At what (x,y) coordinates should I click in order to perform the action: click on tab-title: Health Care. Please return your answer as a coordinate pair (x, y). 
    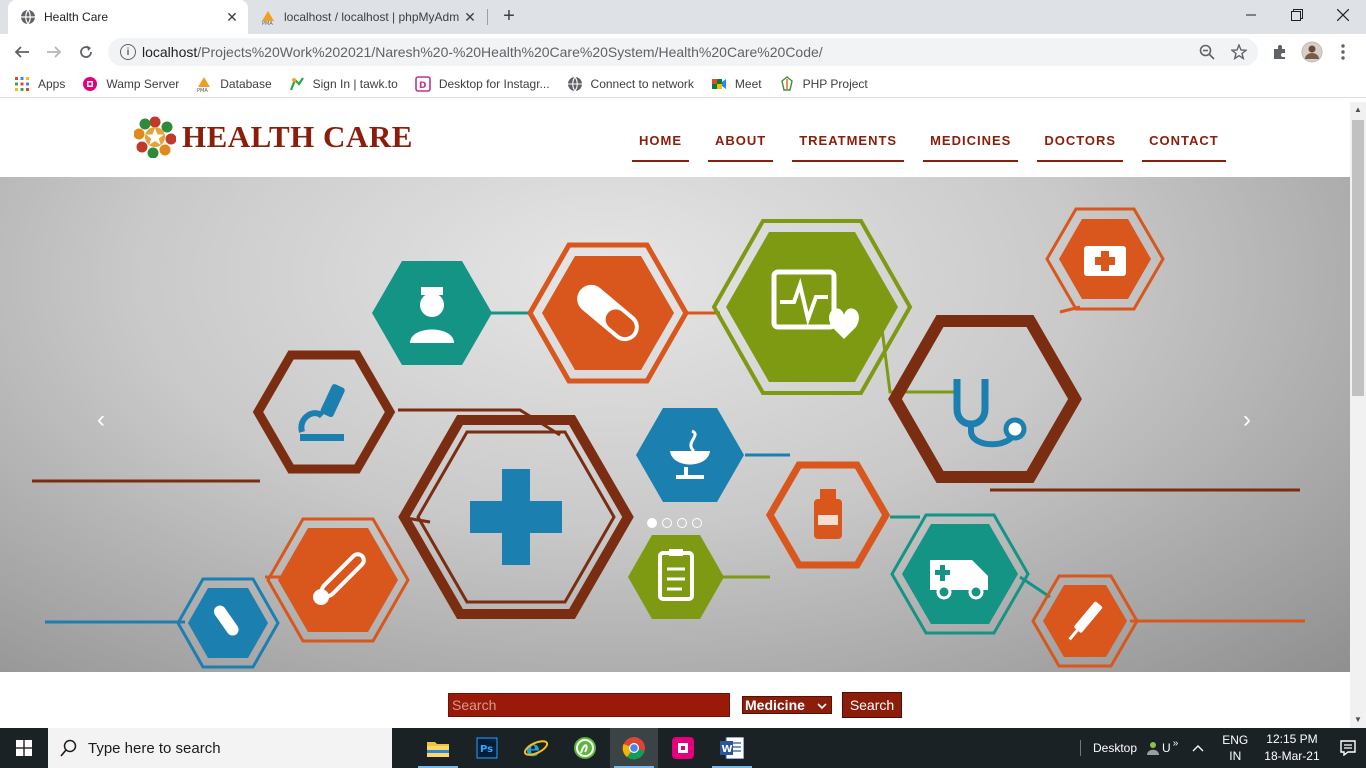
    Looking at the image, I should click on (76, 17).